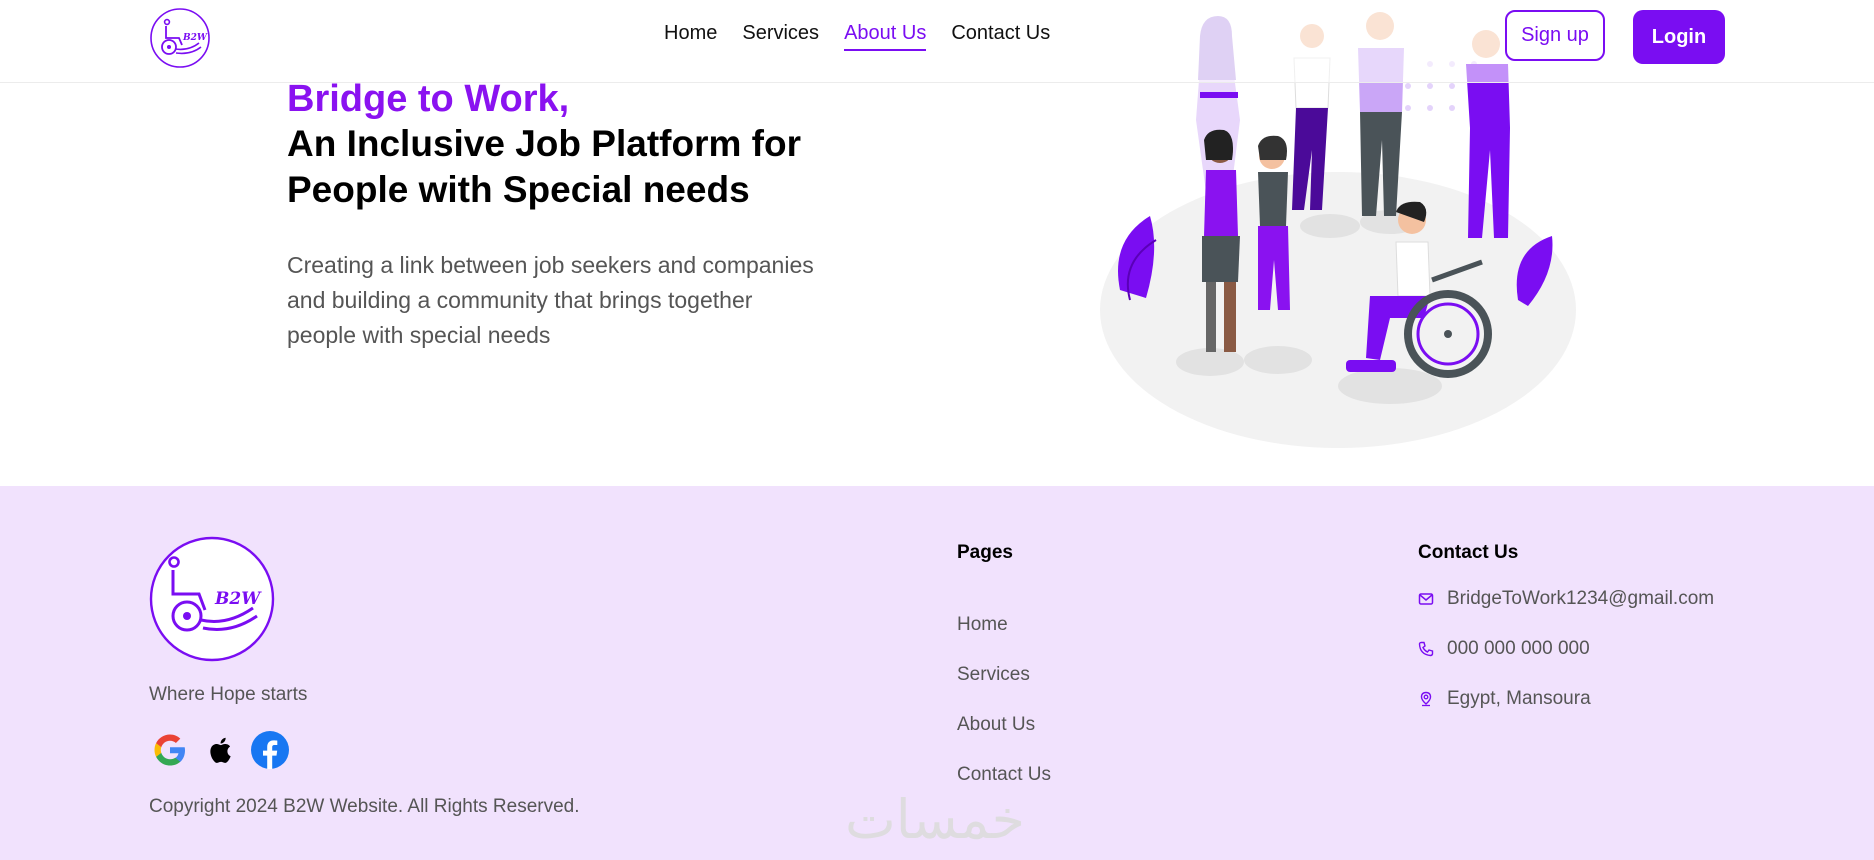 This screenshot has width=1874, height=860. What do you see at coordinates (195, 38) in the screenshot?
I see `logo-text: B2W` at bounding box center [195, 38].